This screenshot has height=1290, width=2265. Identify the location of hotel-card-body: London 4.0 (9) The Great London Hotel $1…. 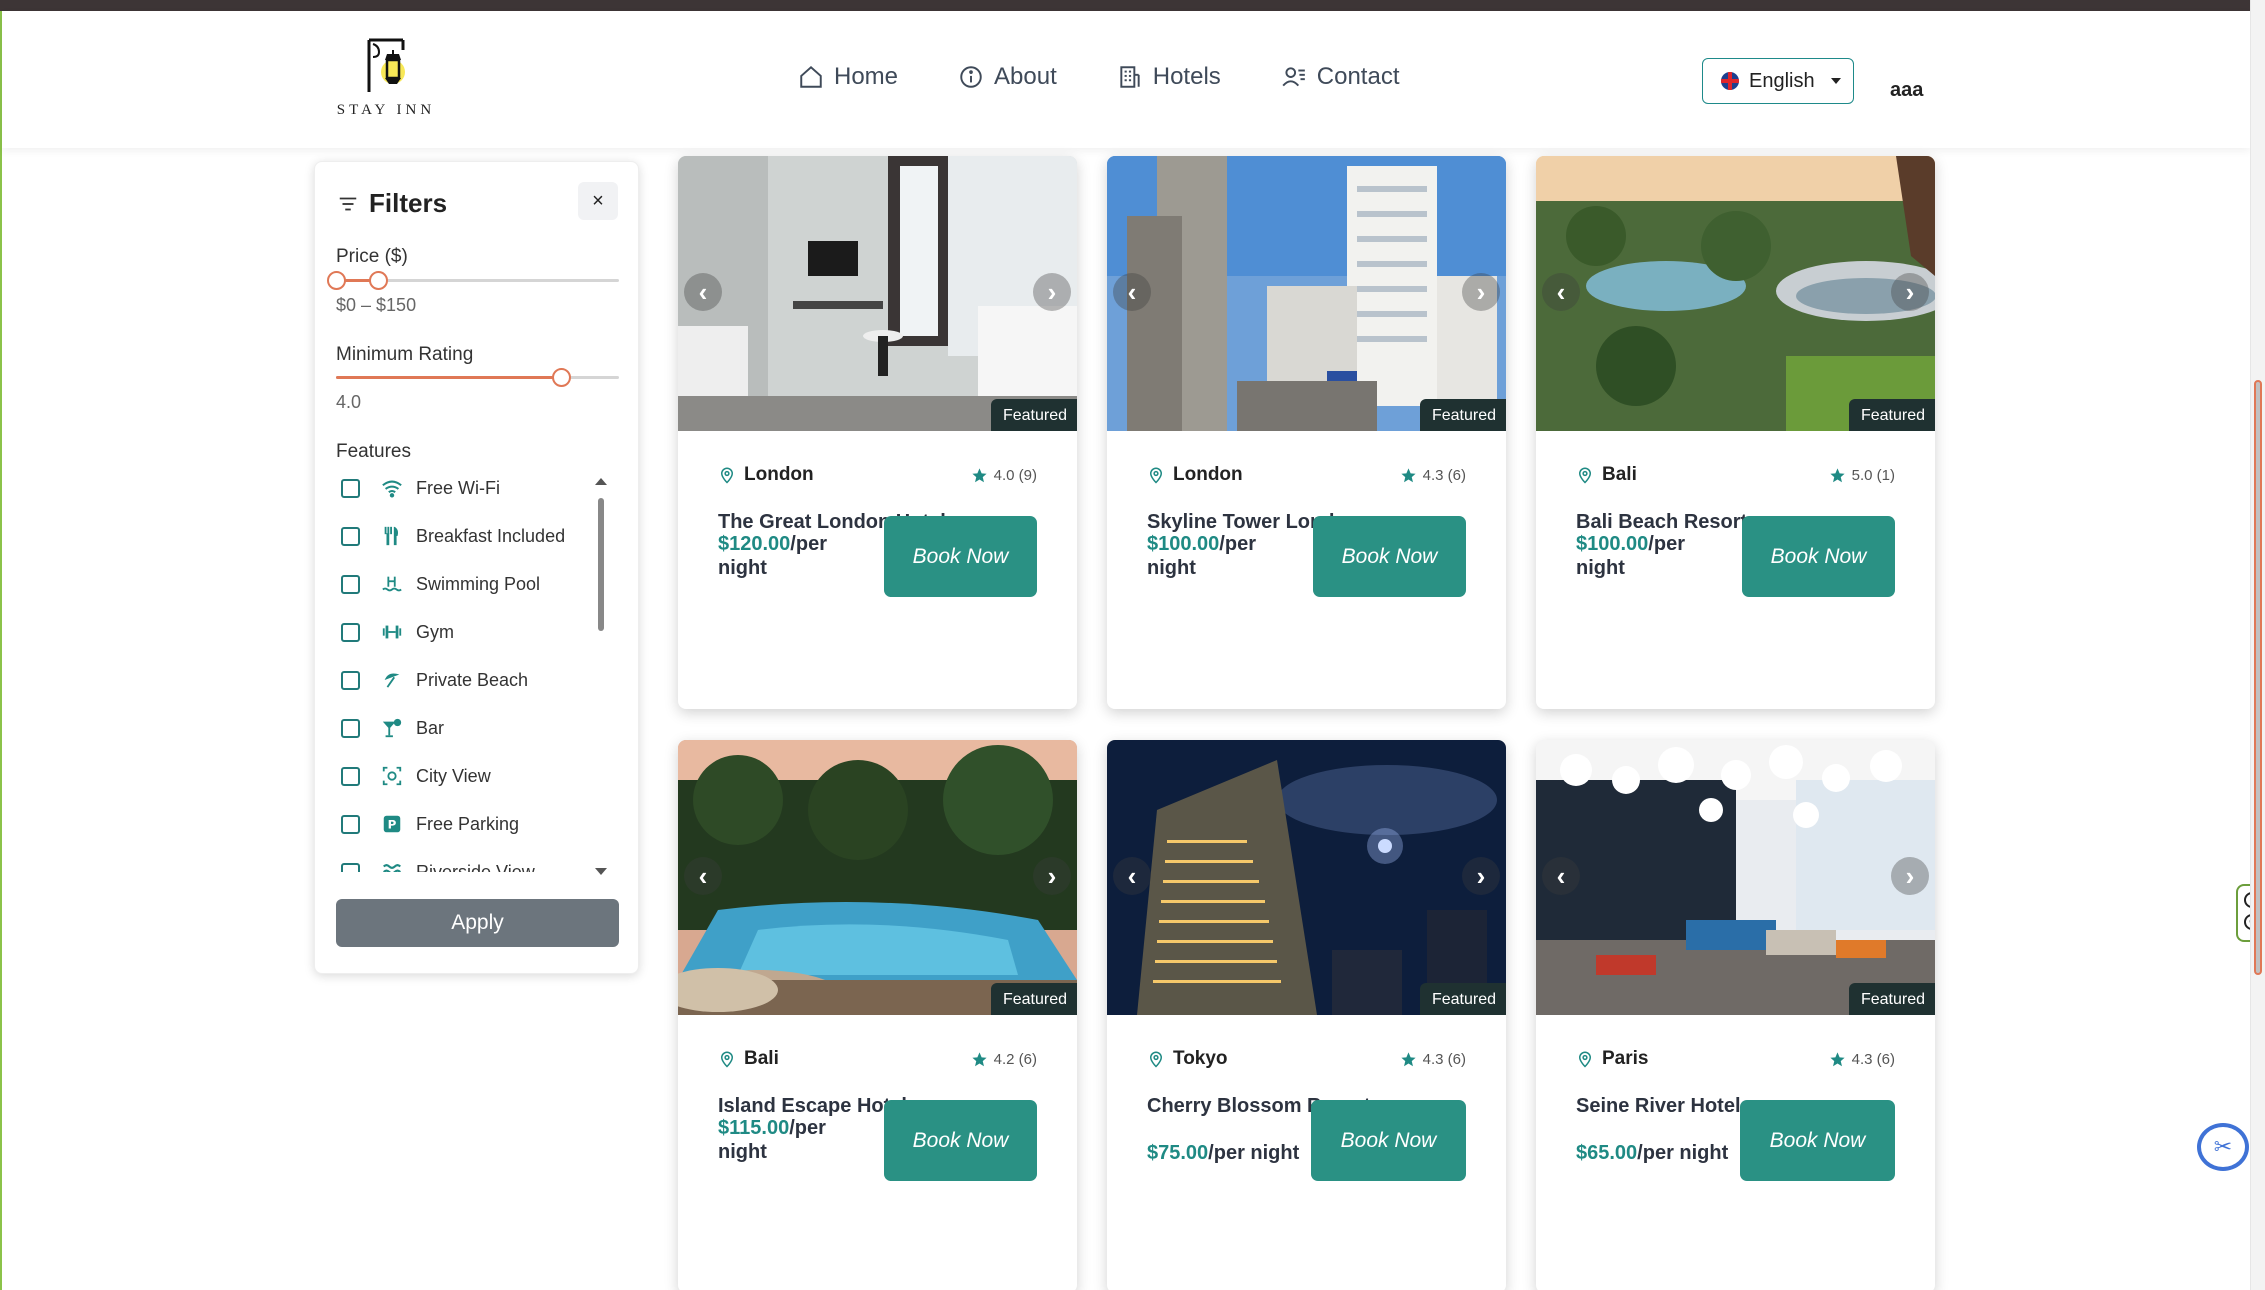
(877, 570).